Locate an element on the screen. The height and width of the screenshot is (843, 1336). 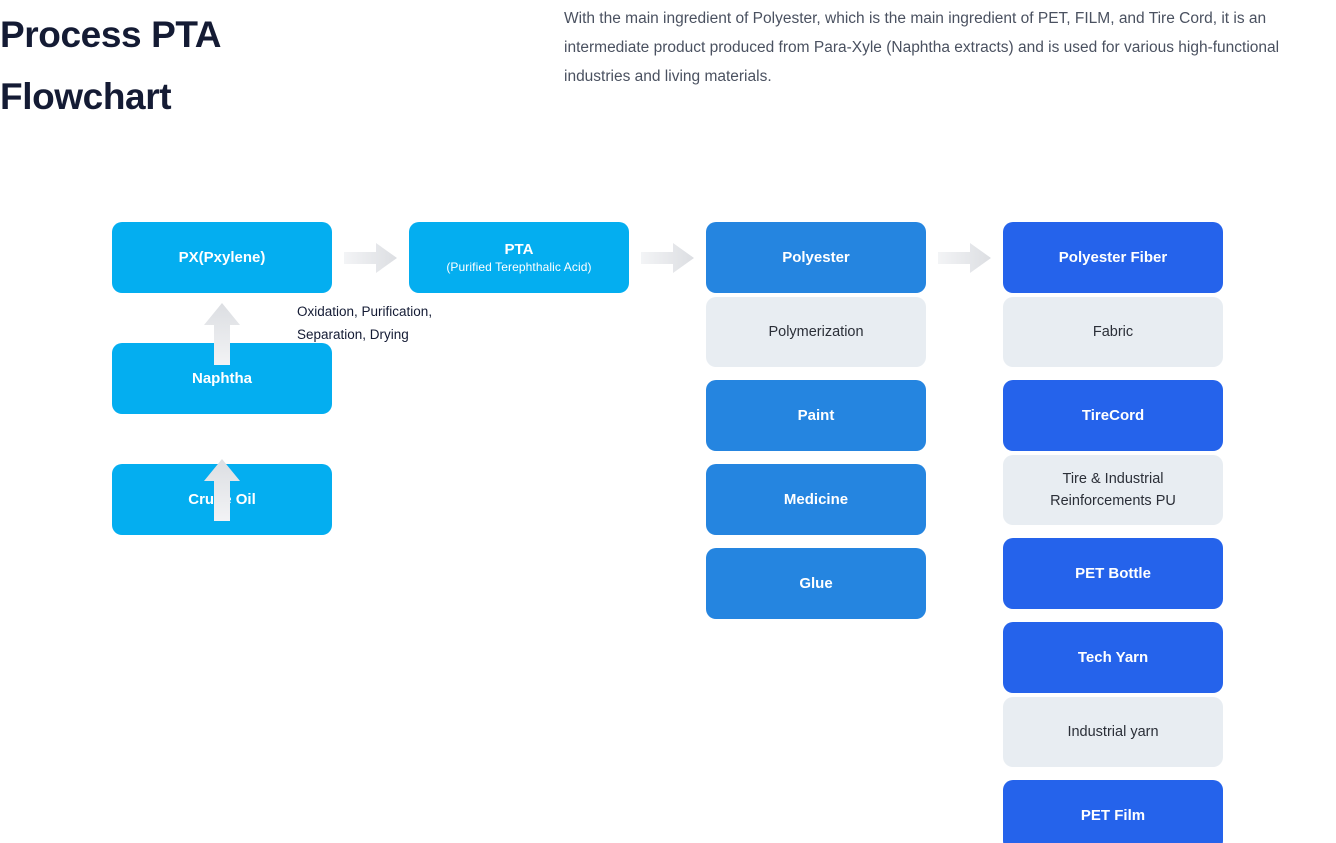
node-pet-bottle: PET Bottle is located at coordinates (1113, 573).